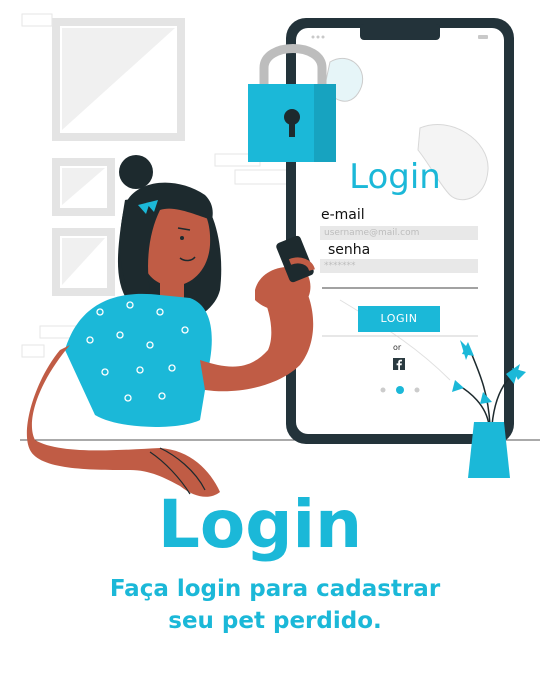 This screenshot has width=550, height=689. I want to click on phone-or-text: or, so click(397, 347).